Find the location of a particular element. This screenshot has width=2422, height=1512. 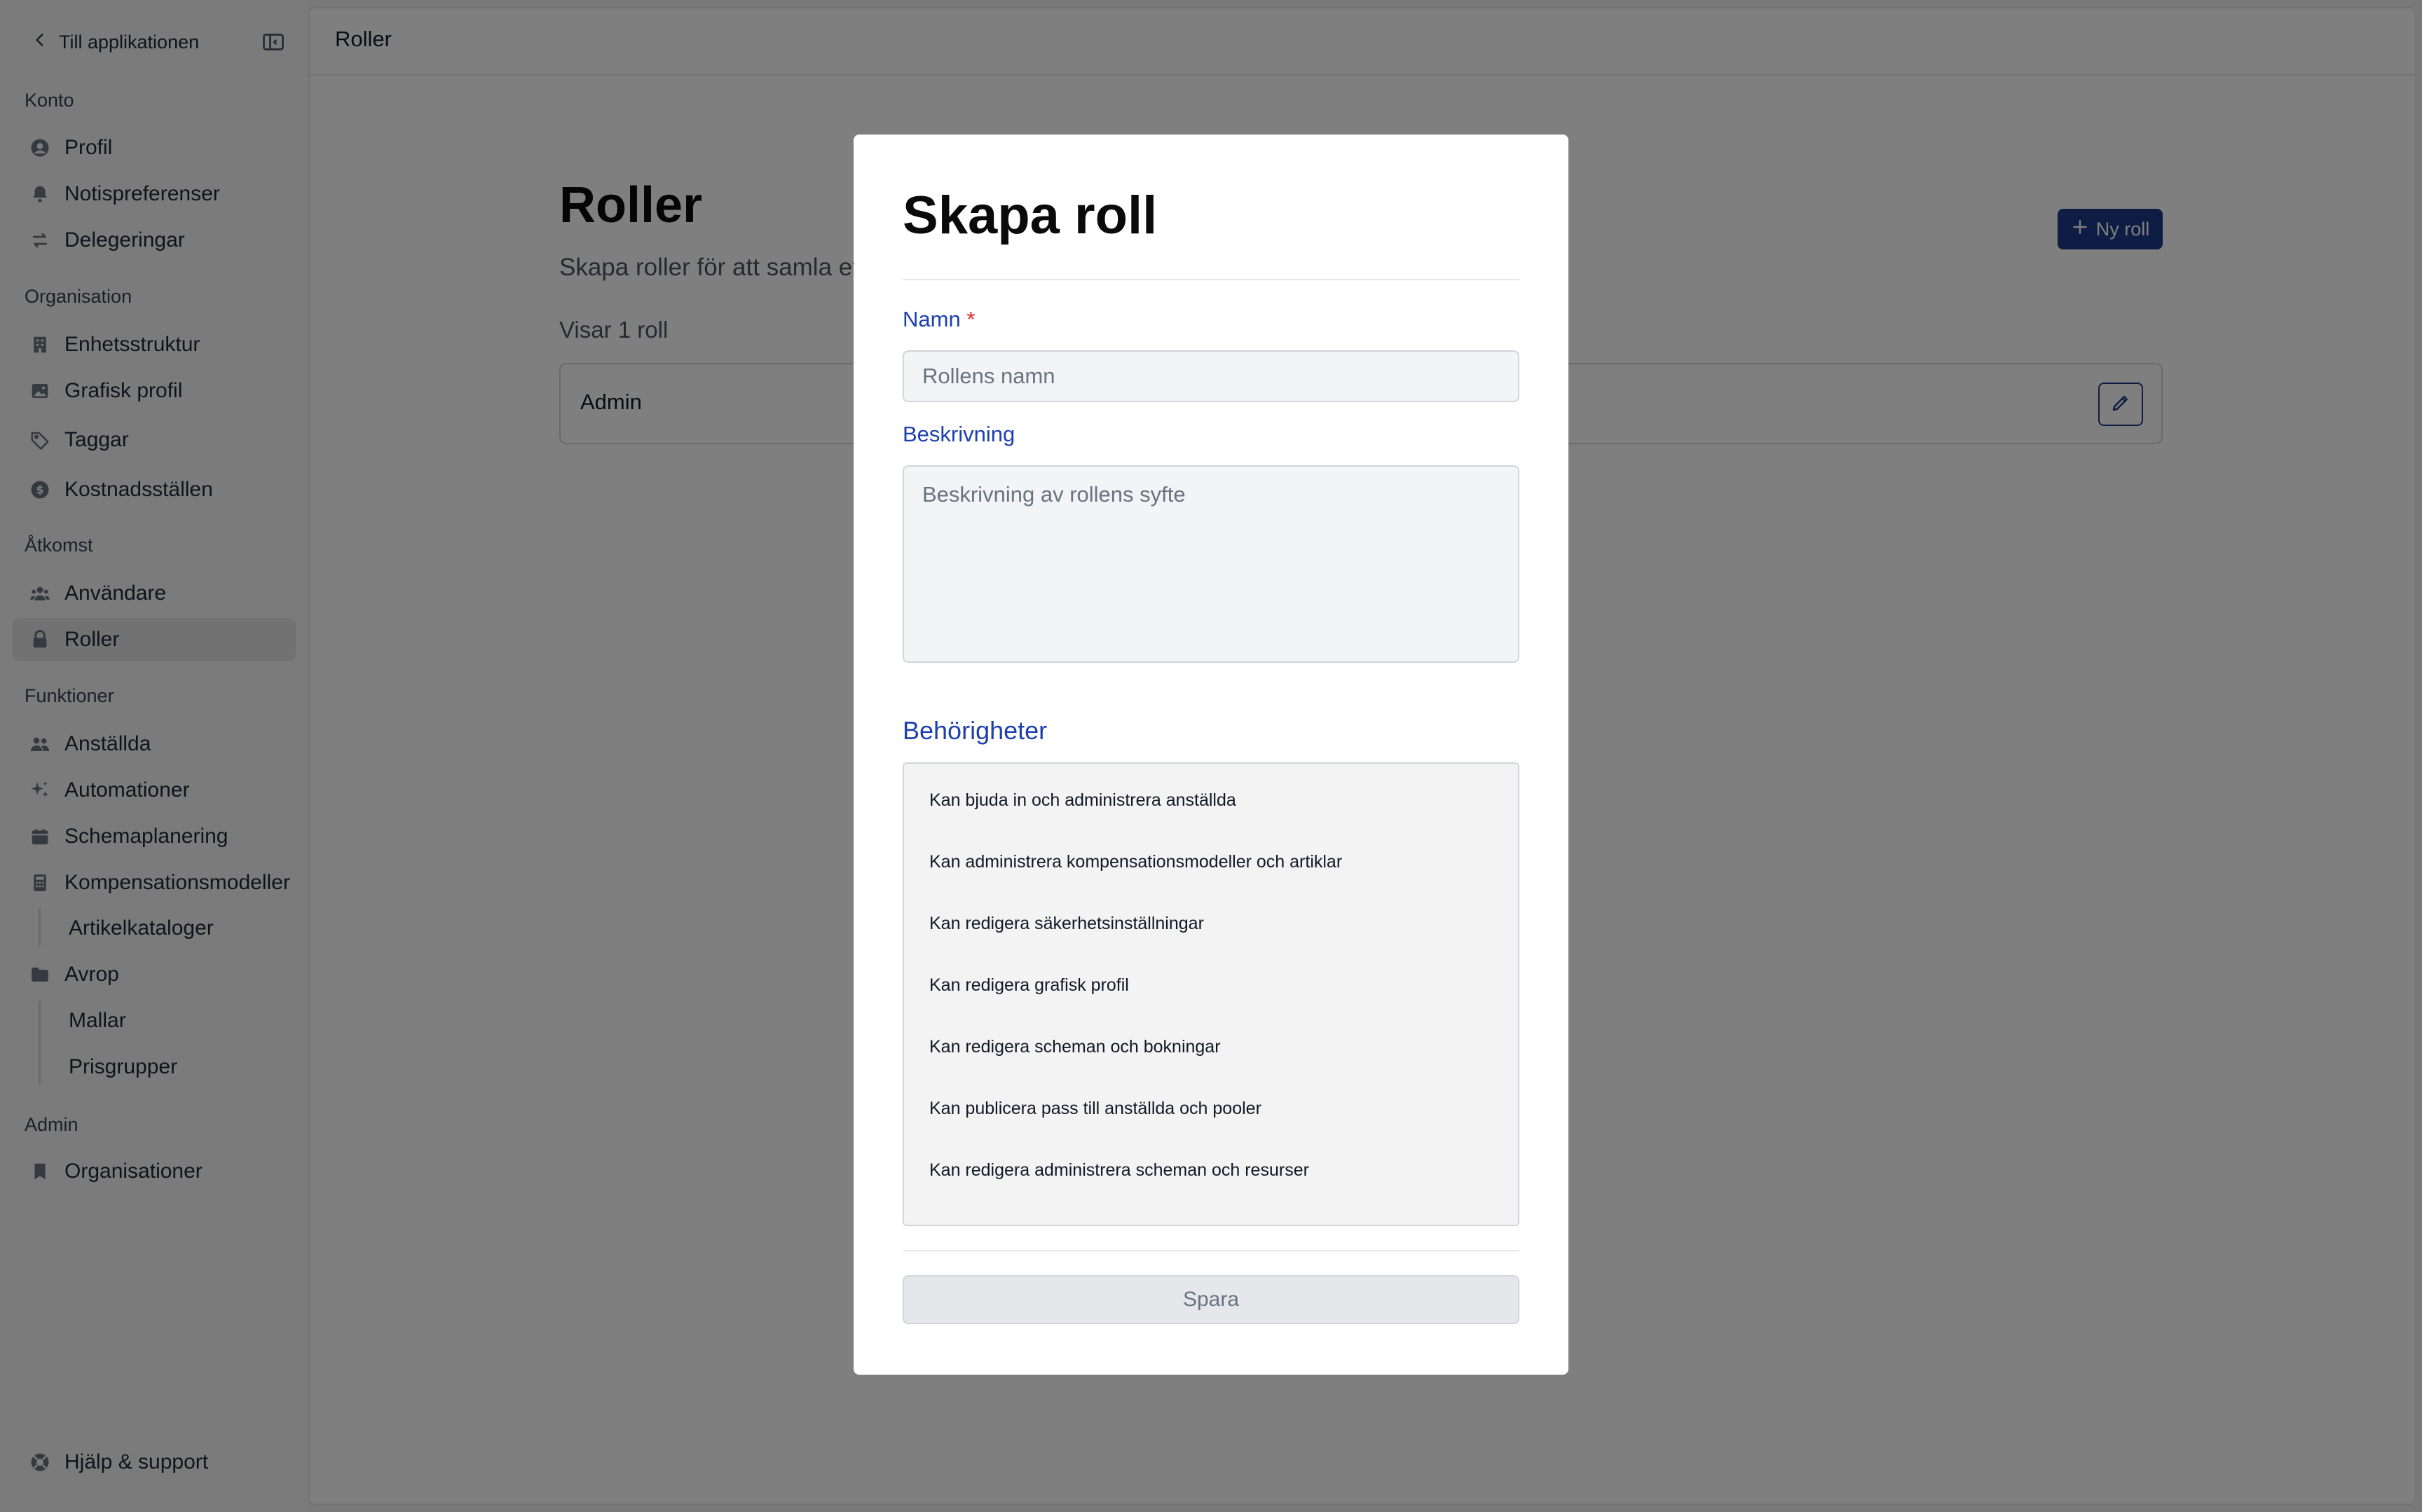

name-input: Rollens namn is located at coordinates (1211, 376).